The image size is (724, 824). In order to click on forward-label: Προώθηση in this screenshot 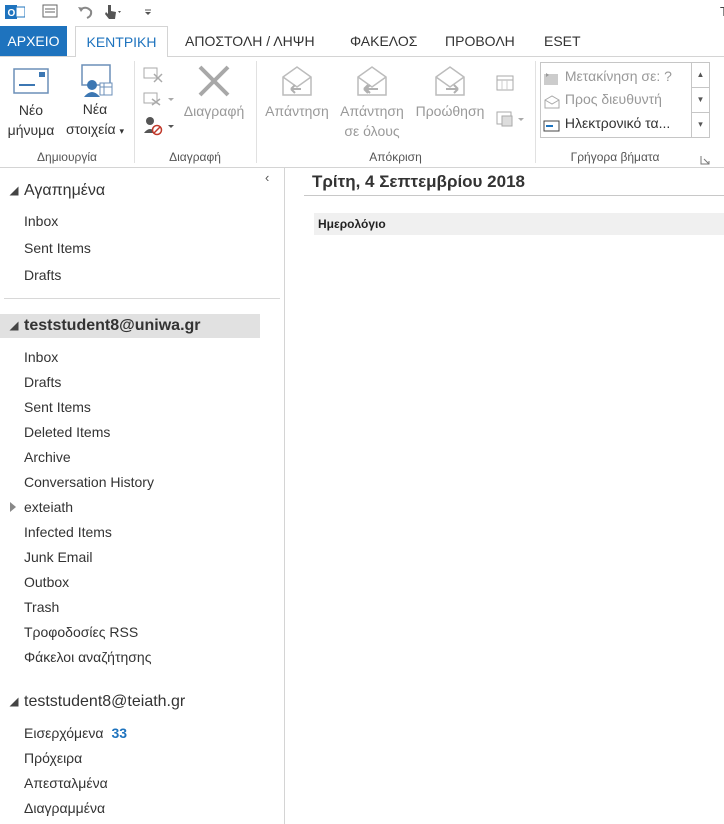, I will do `click(450, 111)`.